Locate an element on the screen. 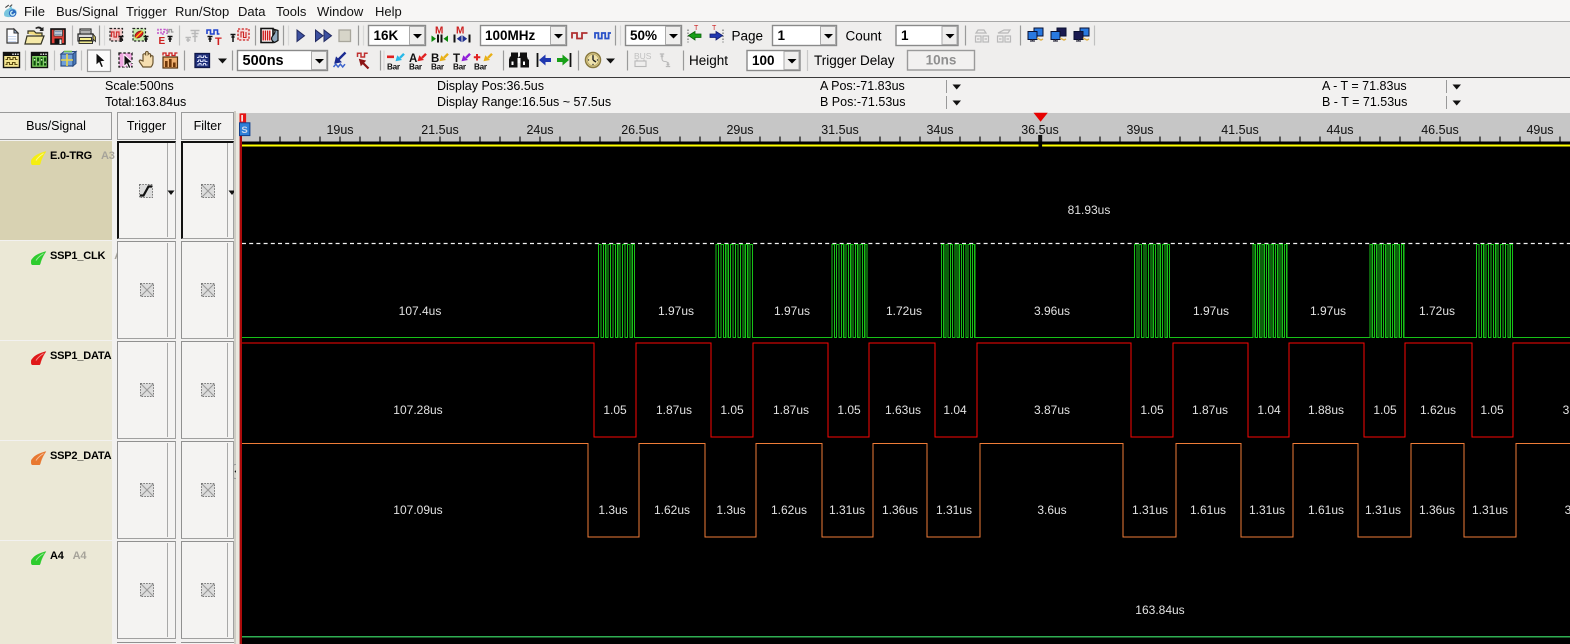 The image size is (1570, 644). svg-text: 163.84us is located at coordinates (1159, 610).